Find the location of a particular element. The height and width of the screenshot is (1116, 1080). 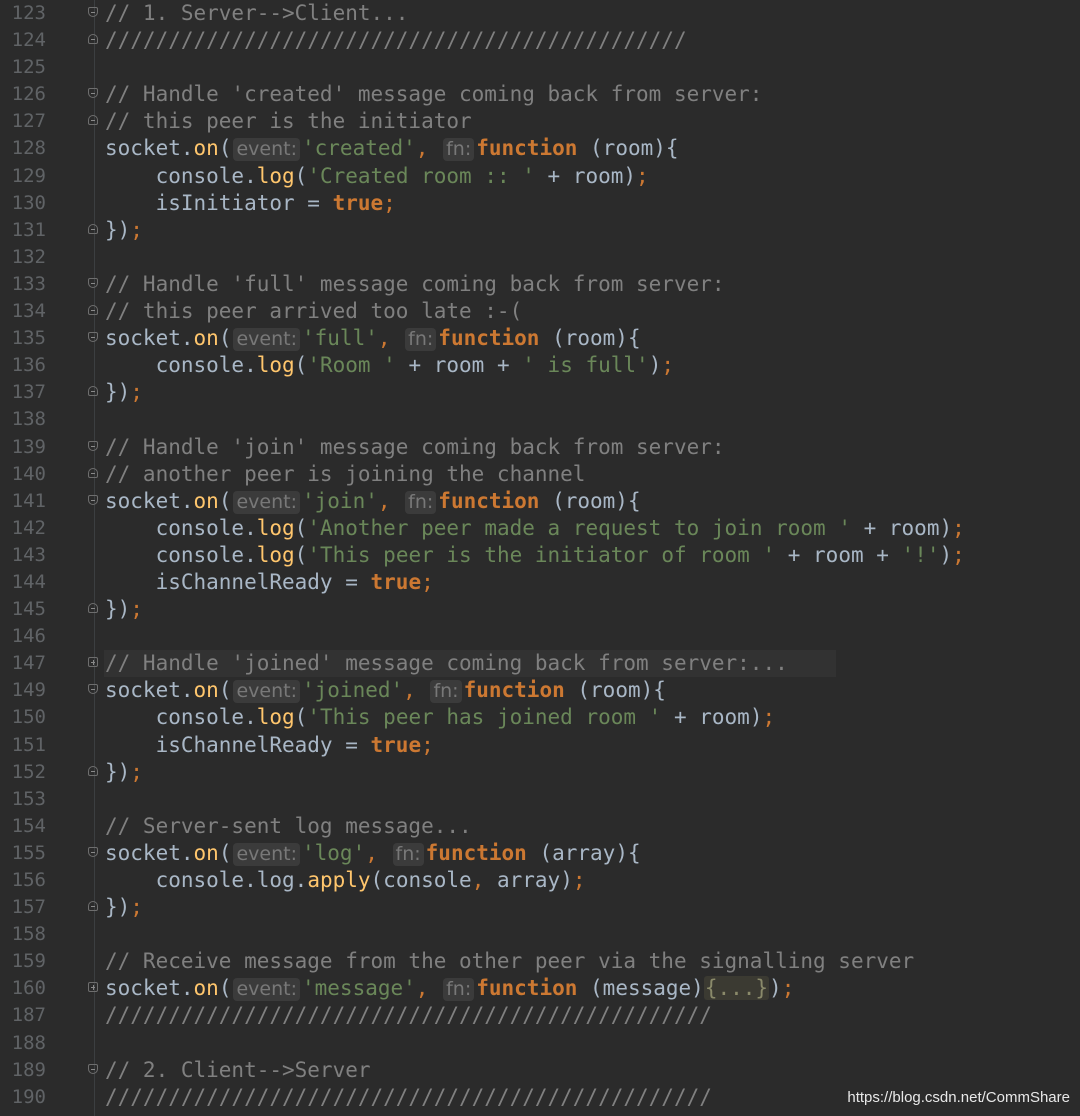

code-line: 132 is located at coordinates (540, 257).